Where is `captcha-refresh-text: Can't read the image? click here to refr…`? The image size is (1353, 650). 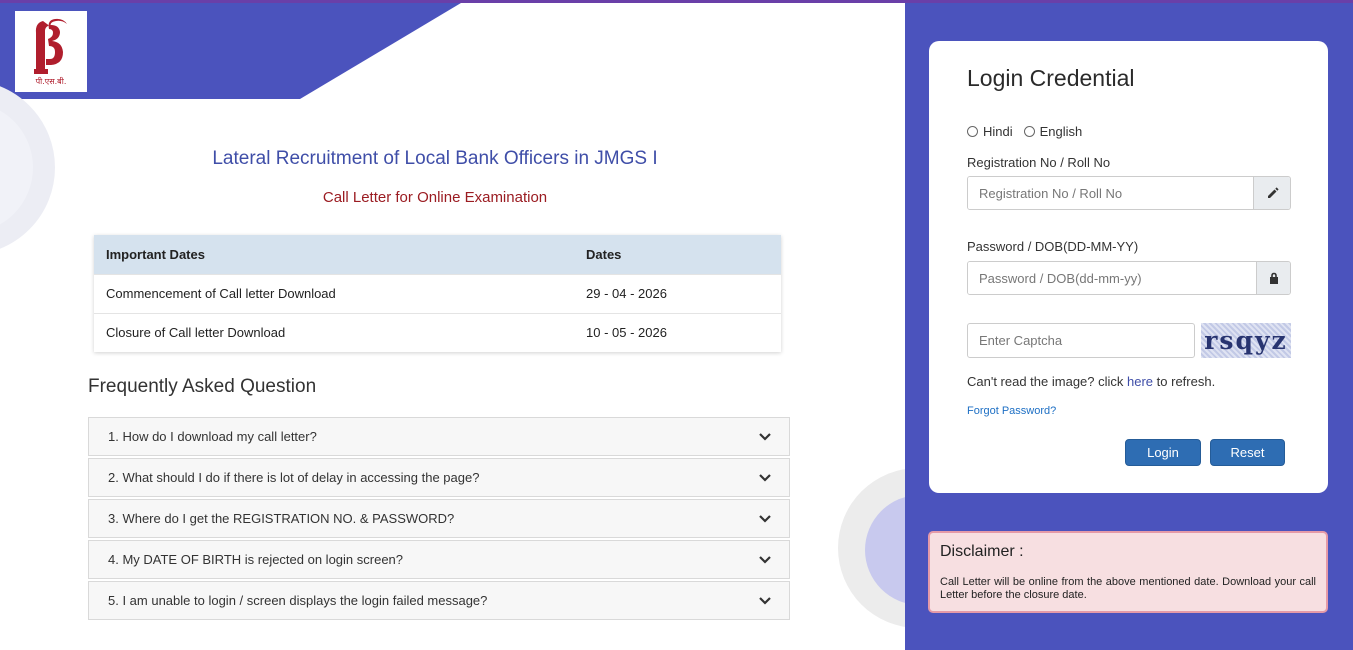 captcha-refresh-text: Can't read the image? click here to refr… is located at coordinates (1091, 381).